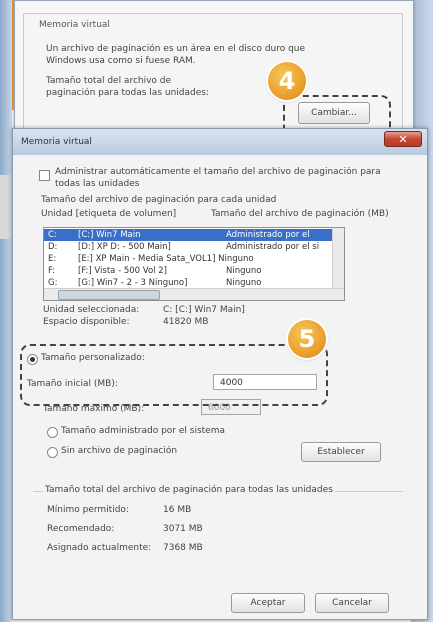 The width and height of the screenshot is (433, 622). What do you see at coordinates (273, 247) in the screenshot?
I see `drive-size: Administrado por el si` at bounding box center [273, 247].